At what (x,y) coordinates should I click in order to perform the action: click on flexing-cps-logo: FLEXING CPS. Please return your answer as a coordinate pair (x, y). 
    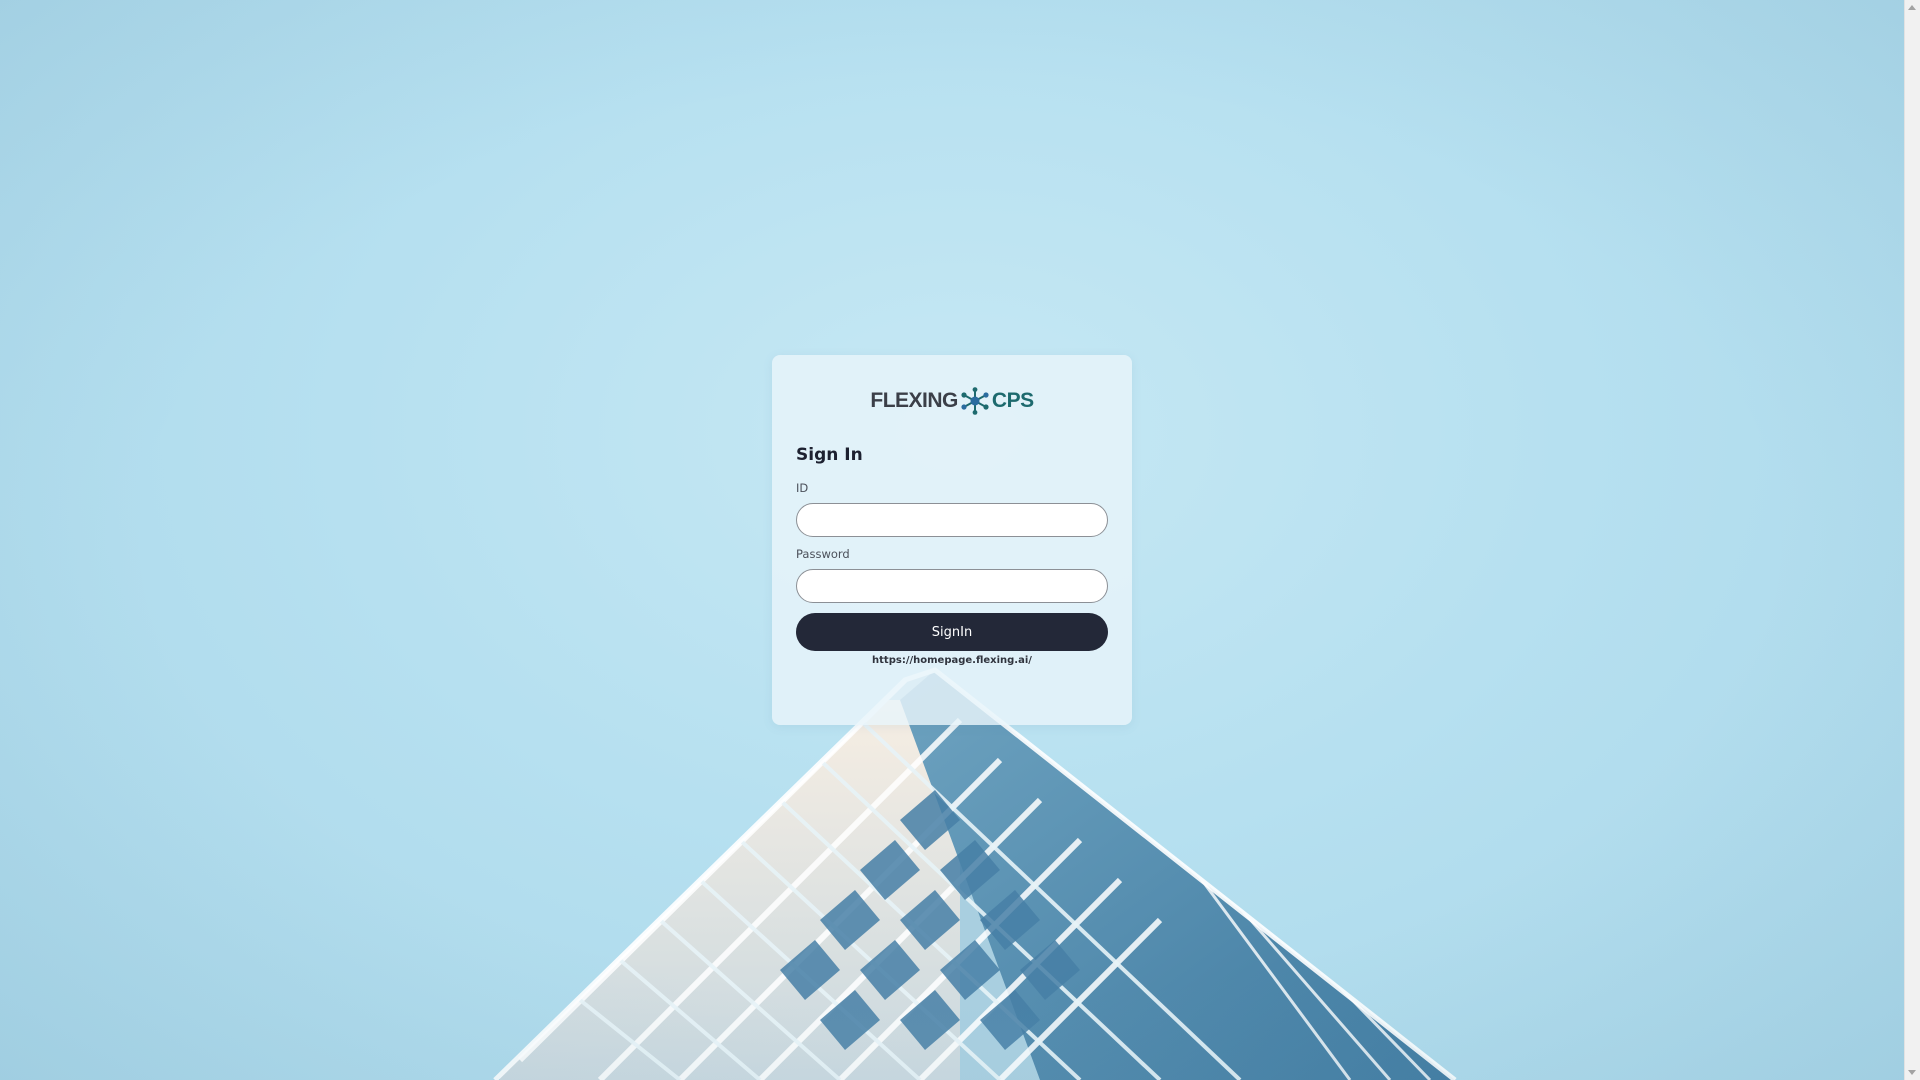
    Looking at the image, I should click on (952, 401).